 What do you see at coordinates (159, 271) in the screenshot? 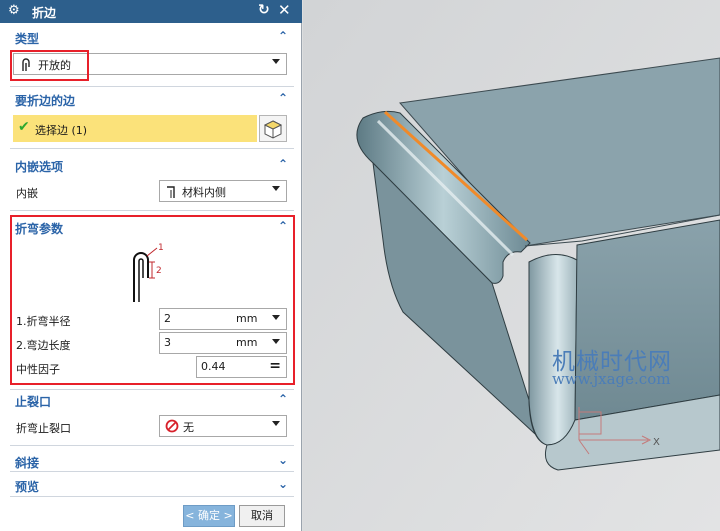
I see `diagram-label-2: 2` at bounding box center [159, 271].